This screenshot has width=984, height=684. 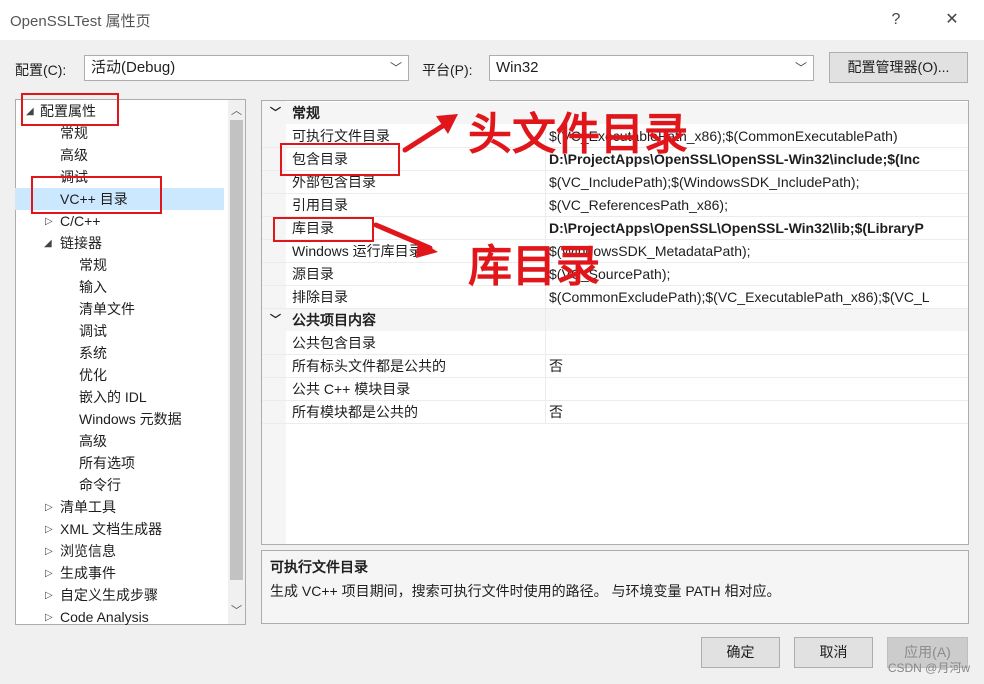 I want to click on annotation-lib-label: 库目录, so click(x=534, y=266).